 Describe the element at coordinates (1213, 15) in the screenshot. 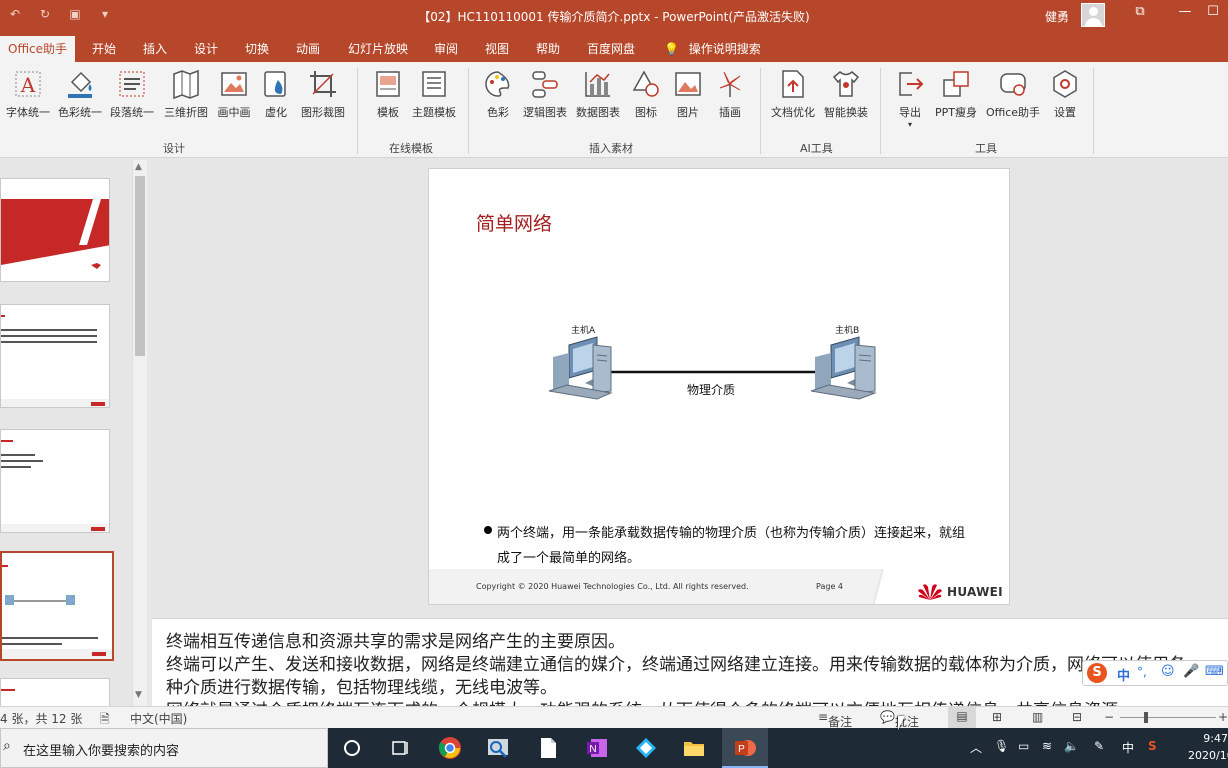

I see `maximize-icon: ☐` at that location.